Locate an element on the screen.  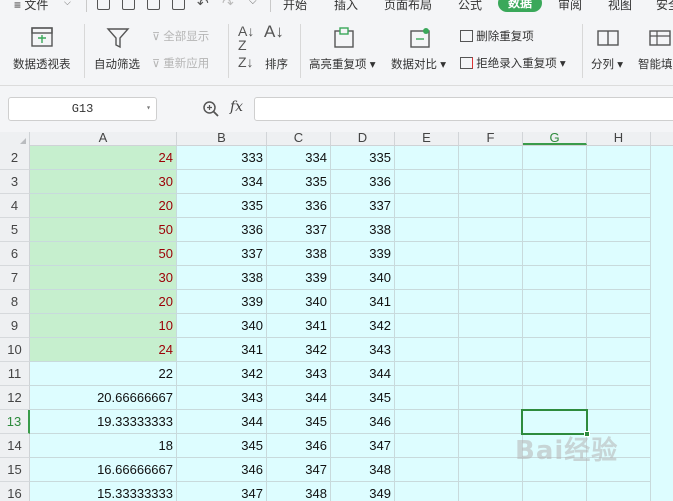
row-header: 5 is located at coordinates (15, 230).